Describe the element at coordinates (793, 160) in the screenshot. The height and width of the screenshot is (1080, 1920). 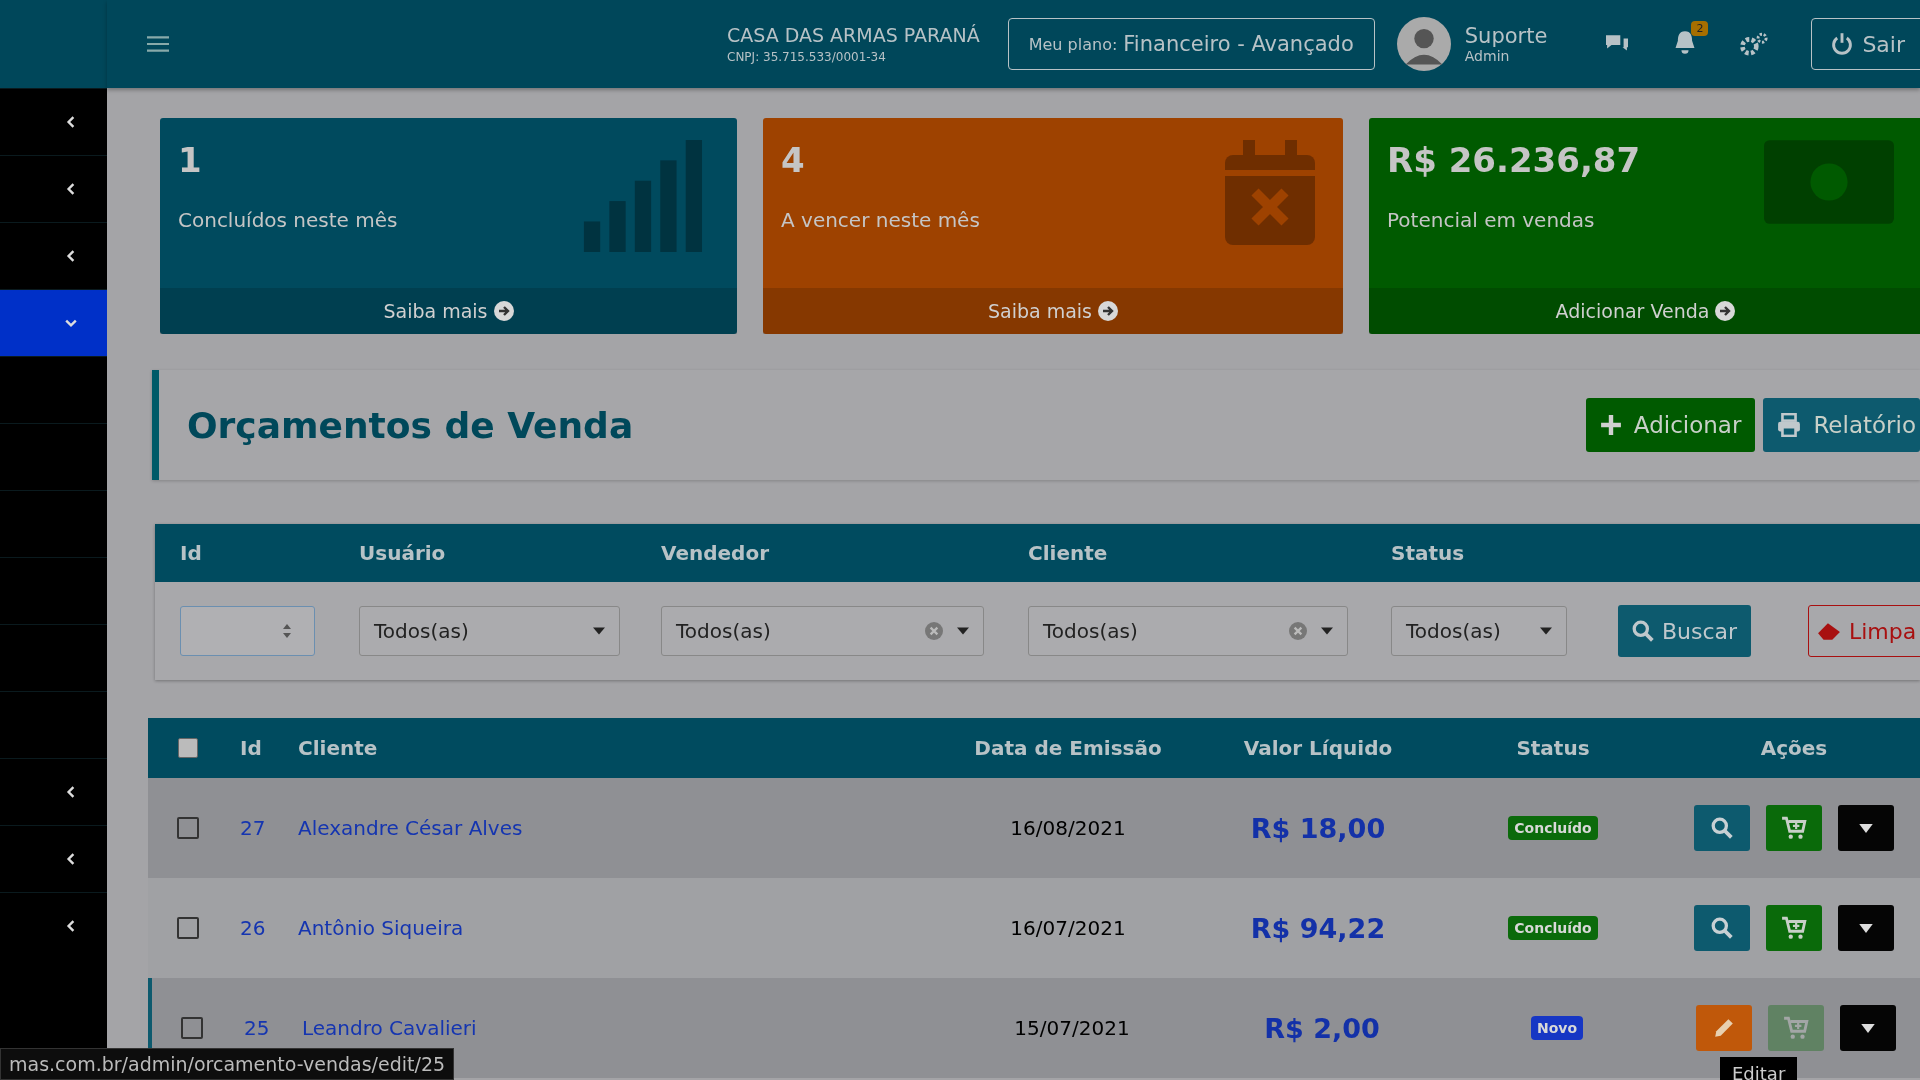
I see `stat-value: 4` at that location.